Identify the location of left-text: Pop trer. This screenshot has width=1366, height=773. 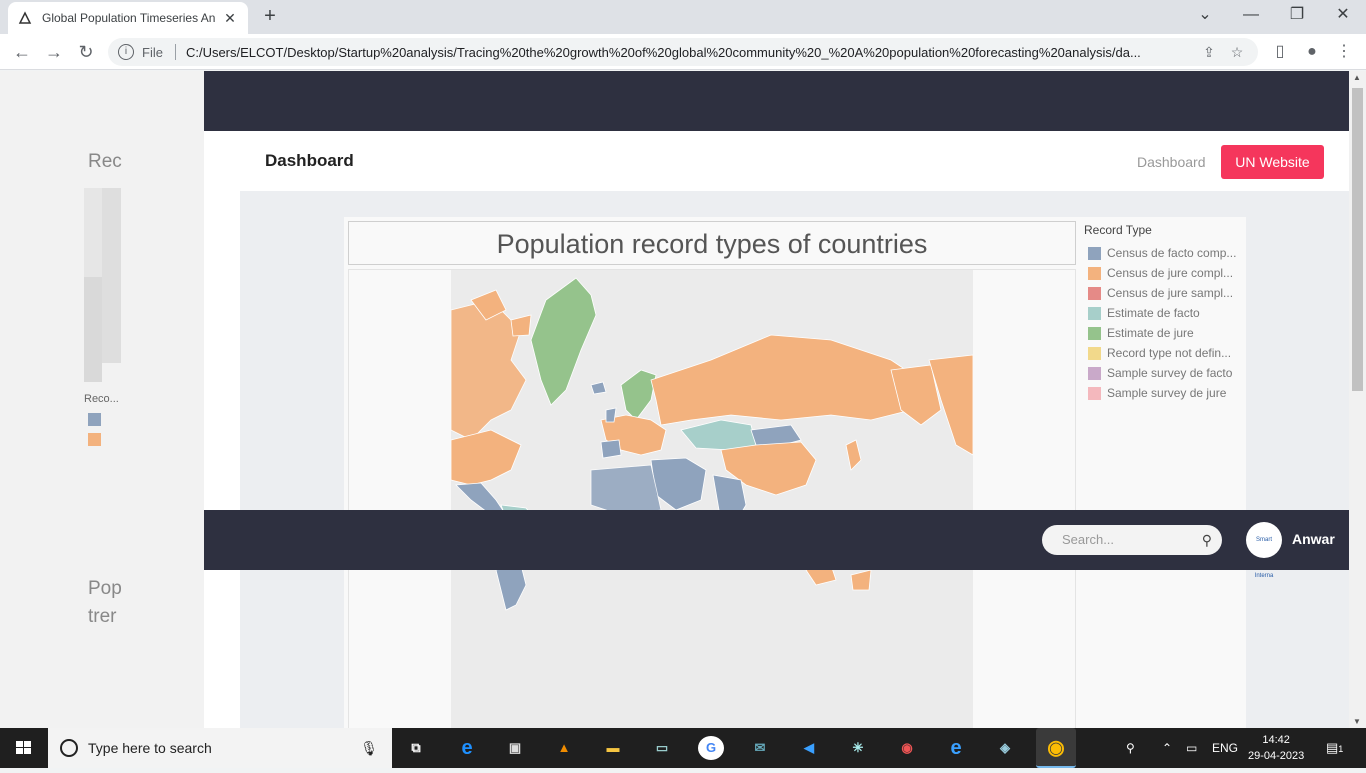
(108, 603).